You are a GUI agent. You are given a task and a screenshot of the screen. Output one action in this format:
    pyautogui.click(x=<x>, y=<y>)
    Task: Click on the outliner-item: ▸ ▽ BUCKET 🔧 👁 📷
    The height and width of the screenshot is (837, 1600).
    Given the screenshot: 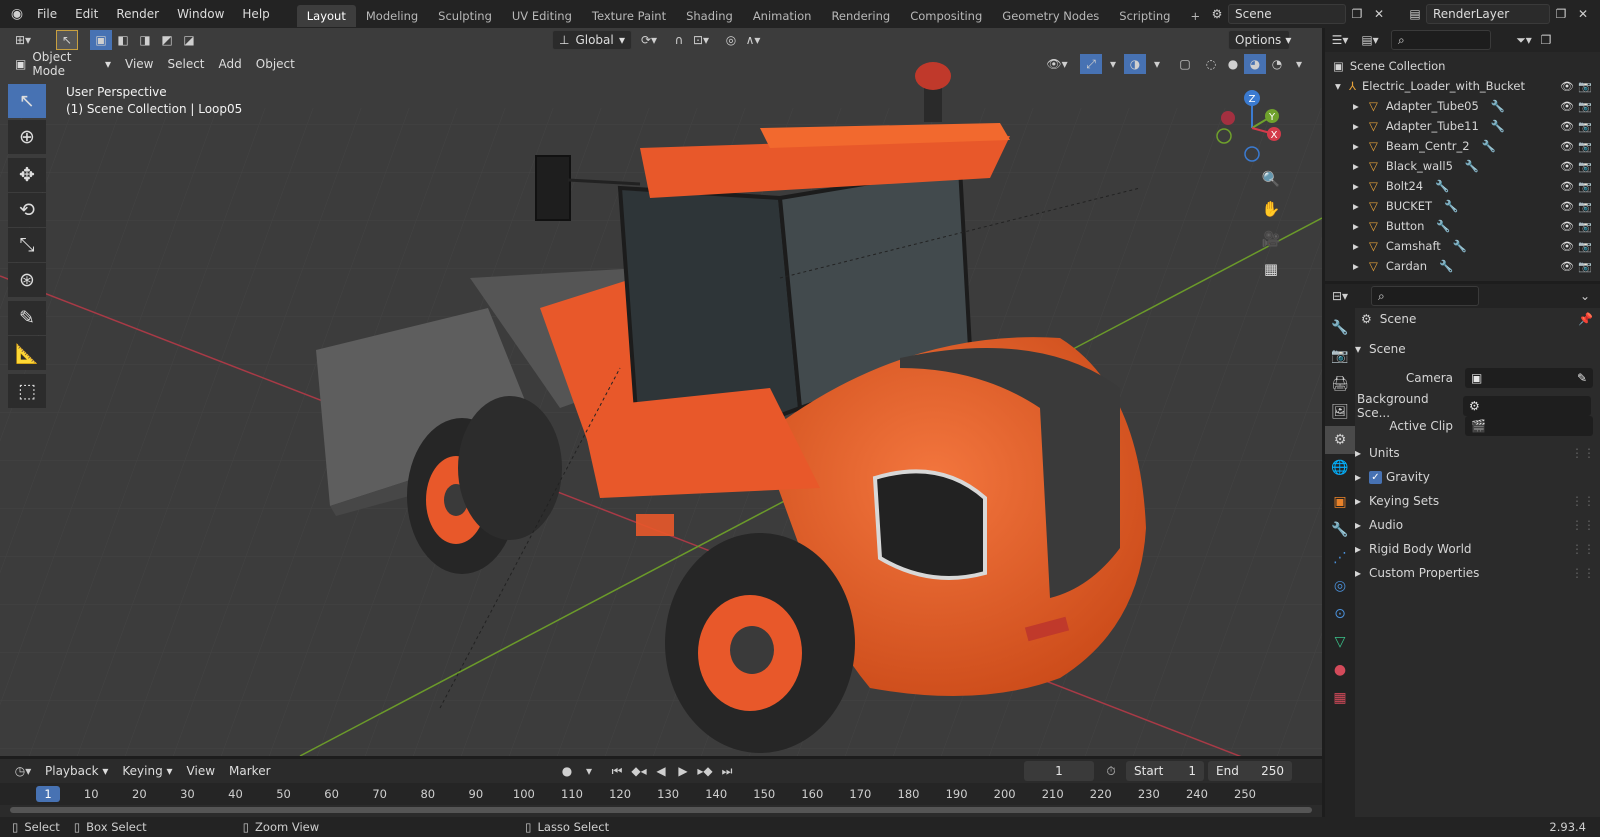 What is the action you would take?
    pyautogui.click(x=1462, y=206)
    